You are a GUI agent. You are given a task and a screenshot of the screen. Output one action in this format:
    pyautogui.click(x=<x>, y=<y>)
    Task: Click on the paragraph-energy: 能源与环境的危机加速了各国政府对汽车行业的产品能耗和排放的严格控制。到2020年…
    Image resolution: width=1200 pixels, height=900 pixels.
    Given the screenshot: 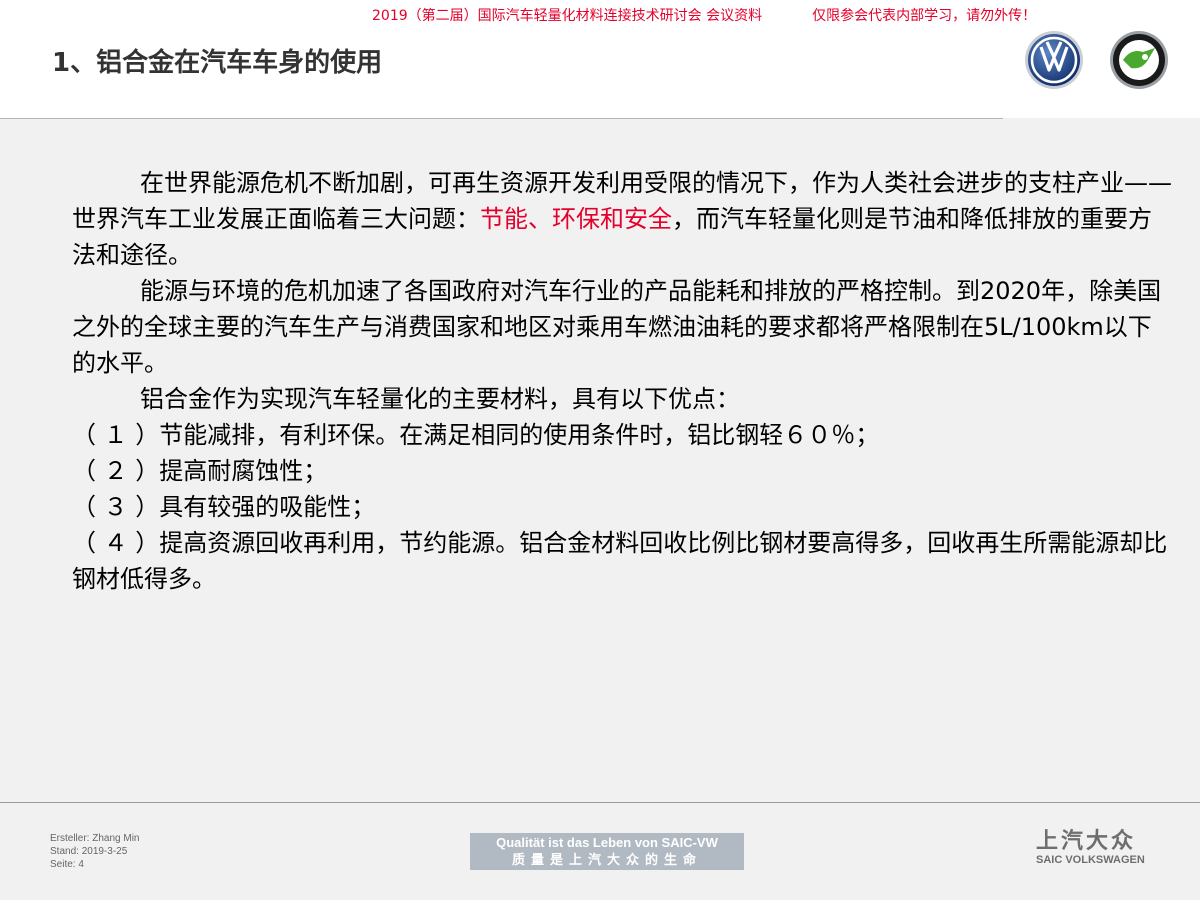 What is the action you would take?
    pyautogui.click(x=617, y=327)
    